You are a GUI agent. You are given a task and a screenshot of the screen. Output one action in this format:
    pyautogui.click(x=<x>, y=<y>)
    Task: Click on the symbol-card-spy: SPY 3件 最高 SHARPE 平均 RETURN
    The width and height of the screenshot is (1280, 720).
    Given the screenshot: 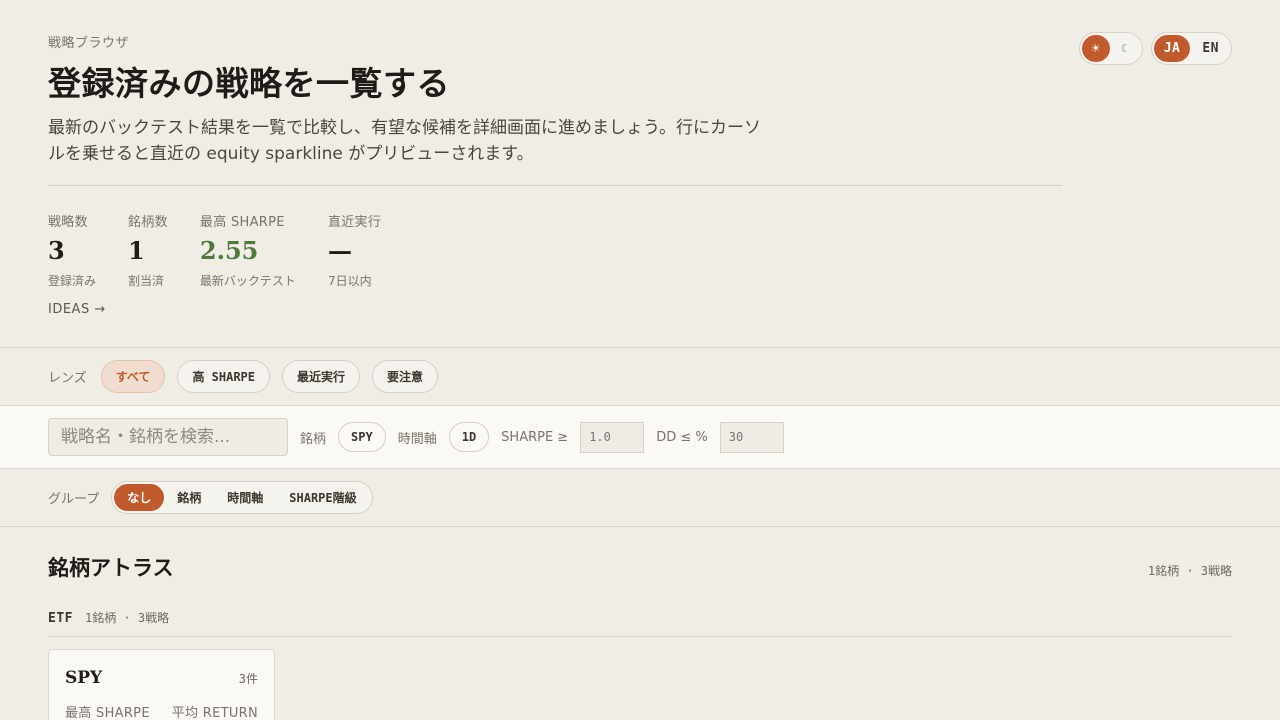 What is the action you would take?
    pyautogui.click(x=161, y=684)
    